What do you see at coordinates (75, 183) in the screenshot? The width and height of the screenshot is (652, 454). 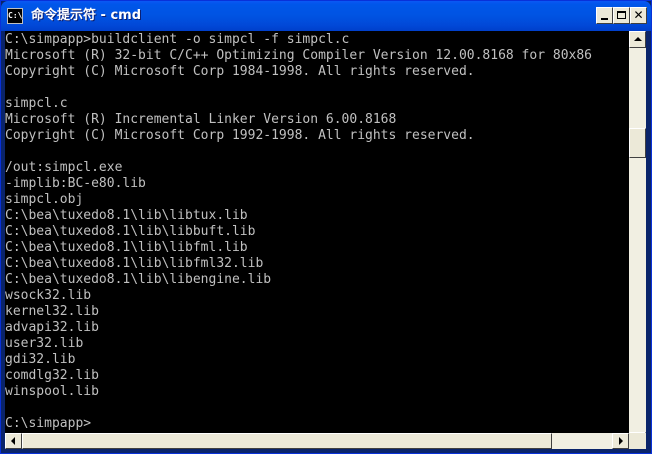 I see `console-line: -implib:BC-e80.lib` at bounding box center [75, 183].